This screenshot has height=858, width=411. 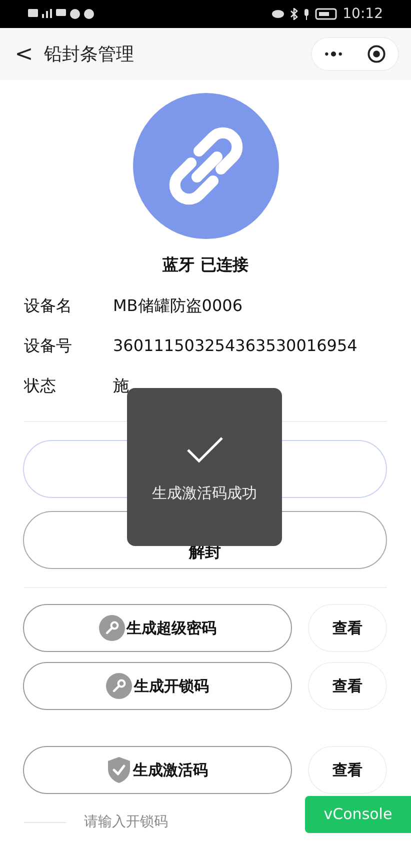 I want to click on back-button: <, so click(x=24, y=54).